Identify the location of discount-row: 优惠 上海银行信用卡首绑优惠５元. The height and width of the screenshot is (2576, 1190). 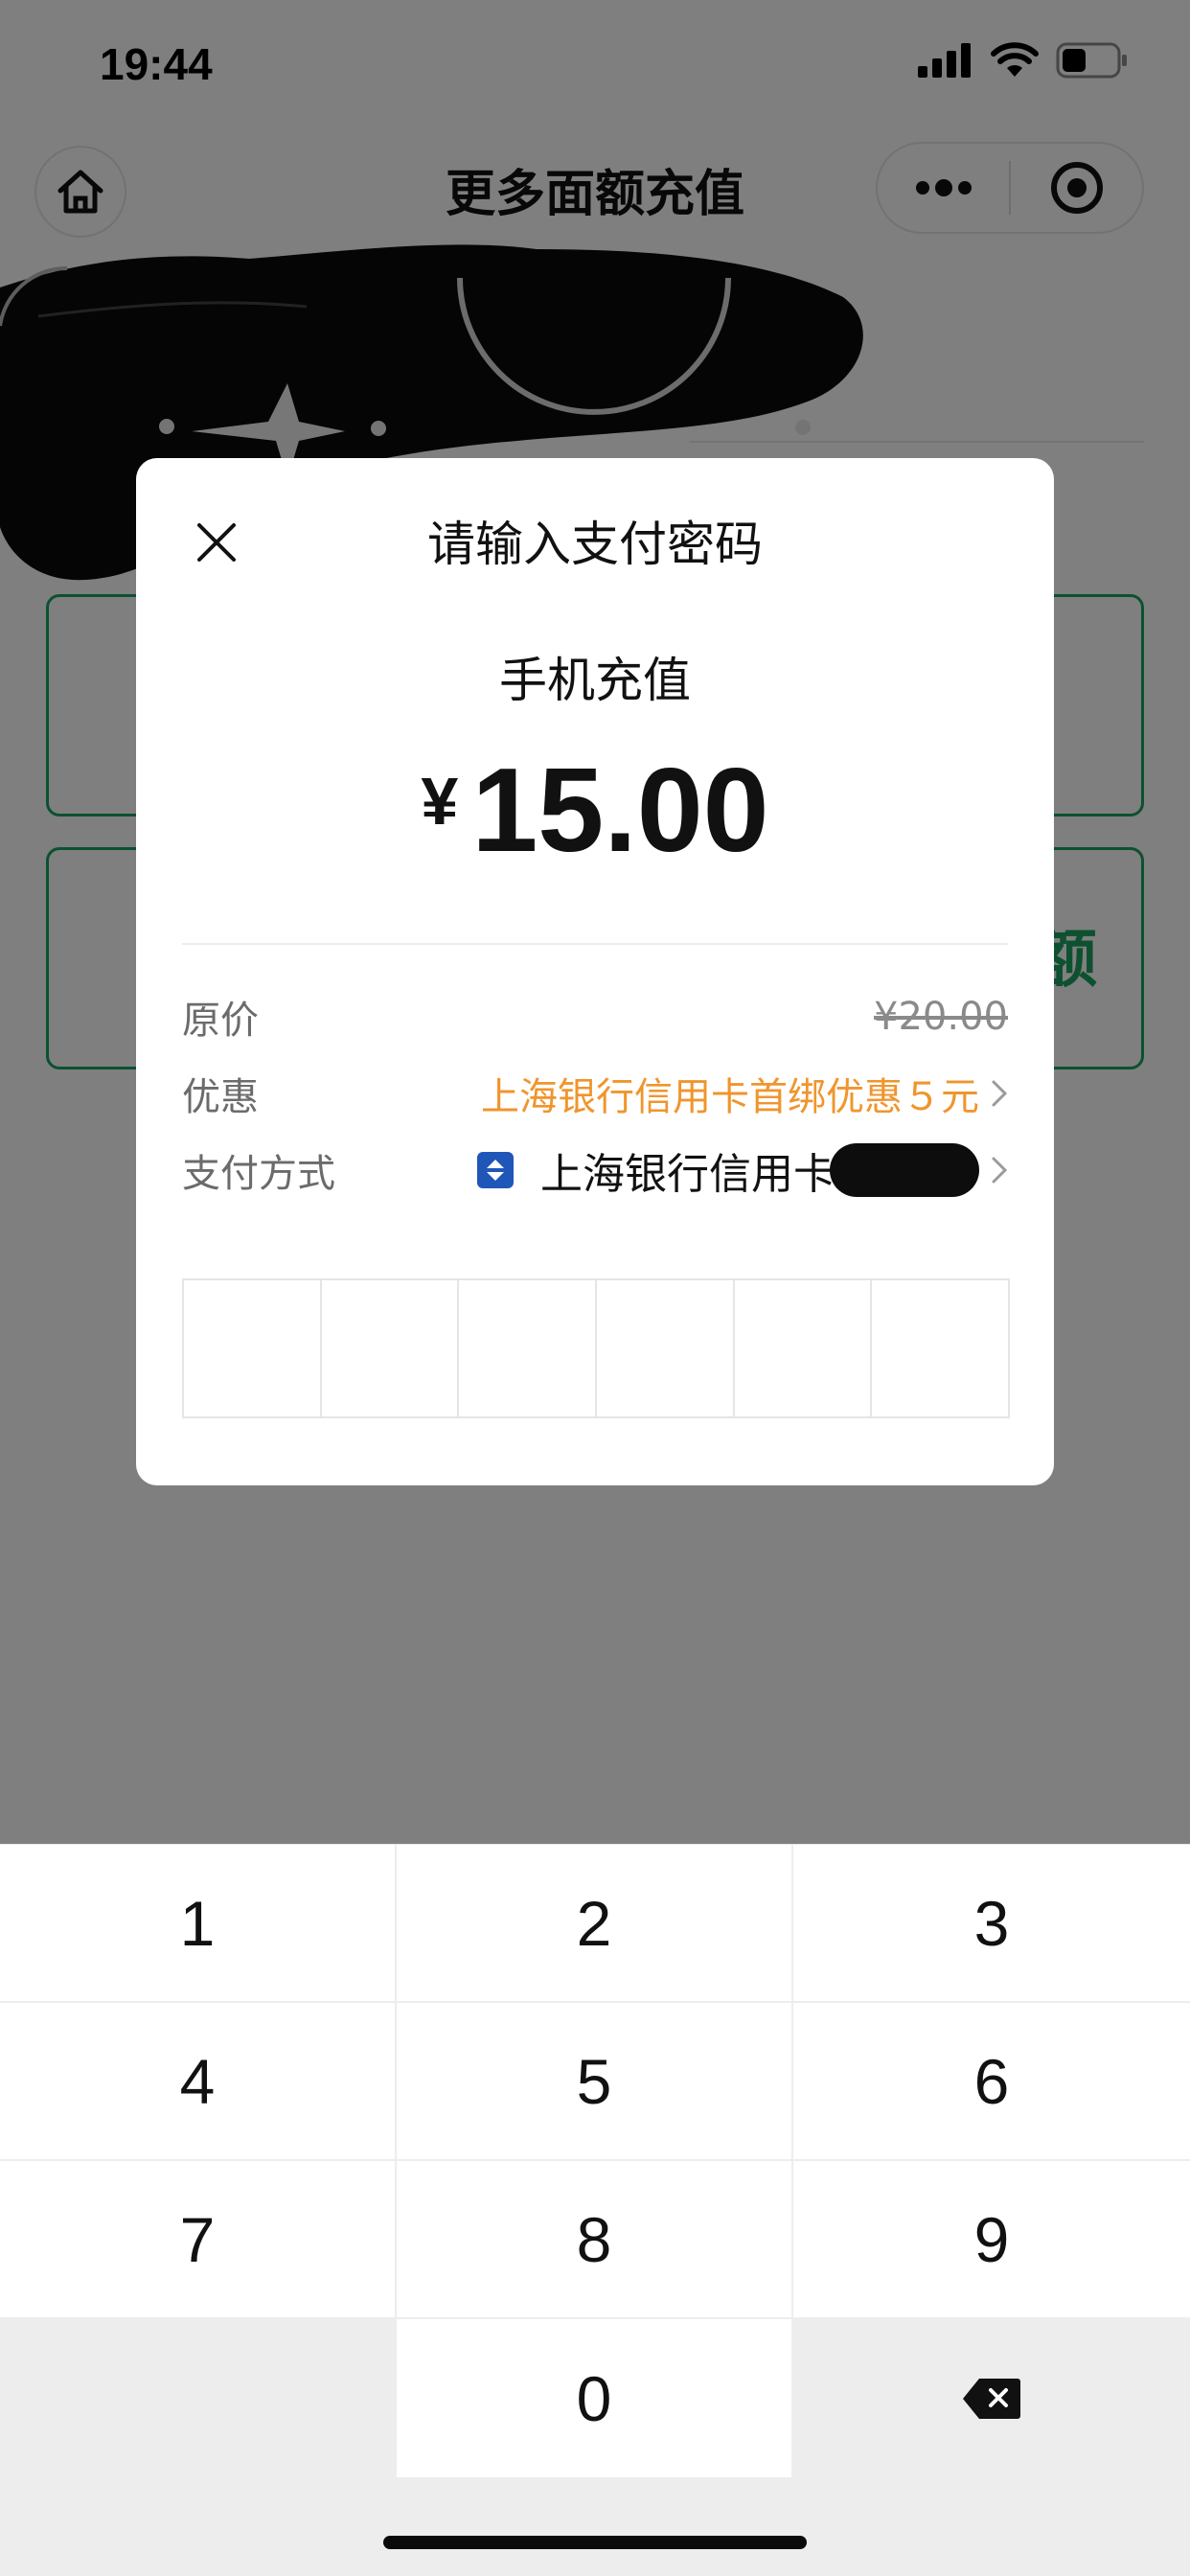
(595, 1093).